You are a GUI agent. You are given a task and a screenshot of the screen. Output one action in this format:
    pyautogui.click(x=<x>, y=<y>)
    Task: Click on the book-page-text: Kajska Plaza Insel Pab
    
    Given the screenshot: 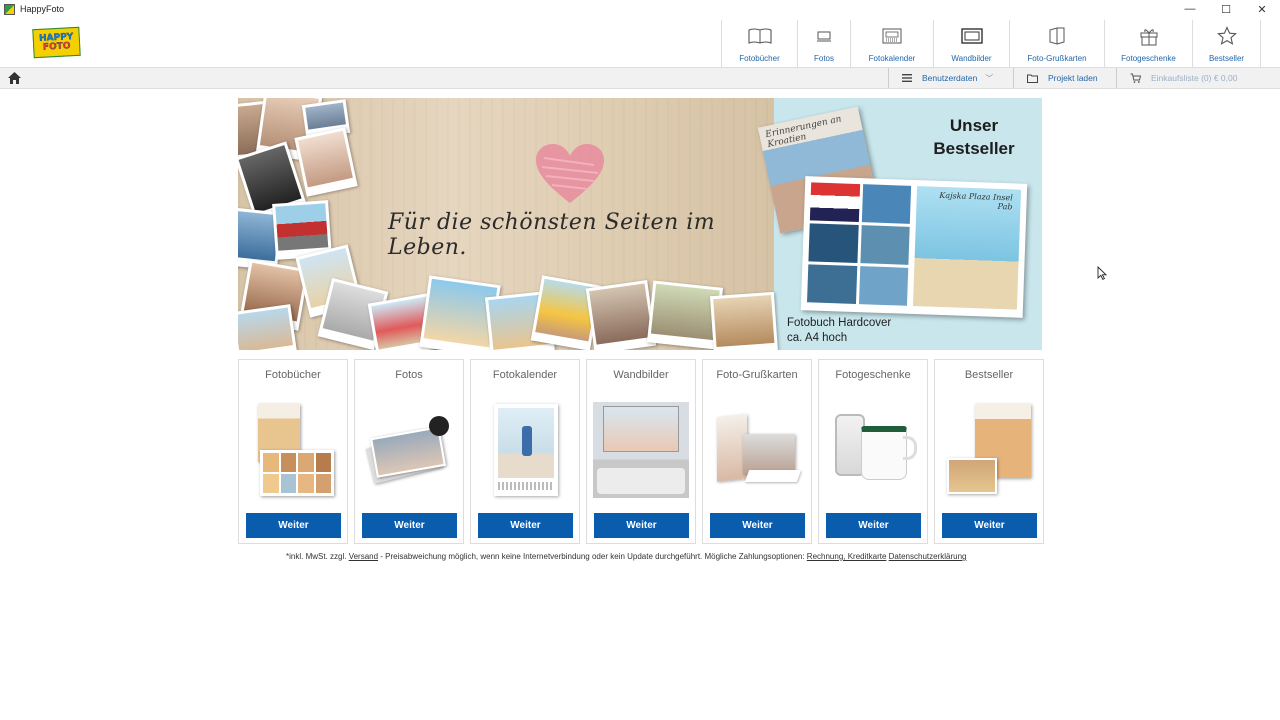 What is the action you would take?
    pyautogui.click(x=976, y=201)
    